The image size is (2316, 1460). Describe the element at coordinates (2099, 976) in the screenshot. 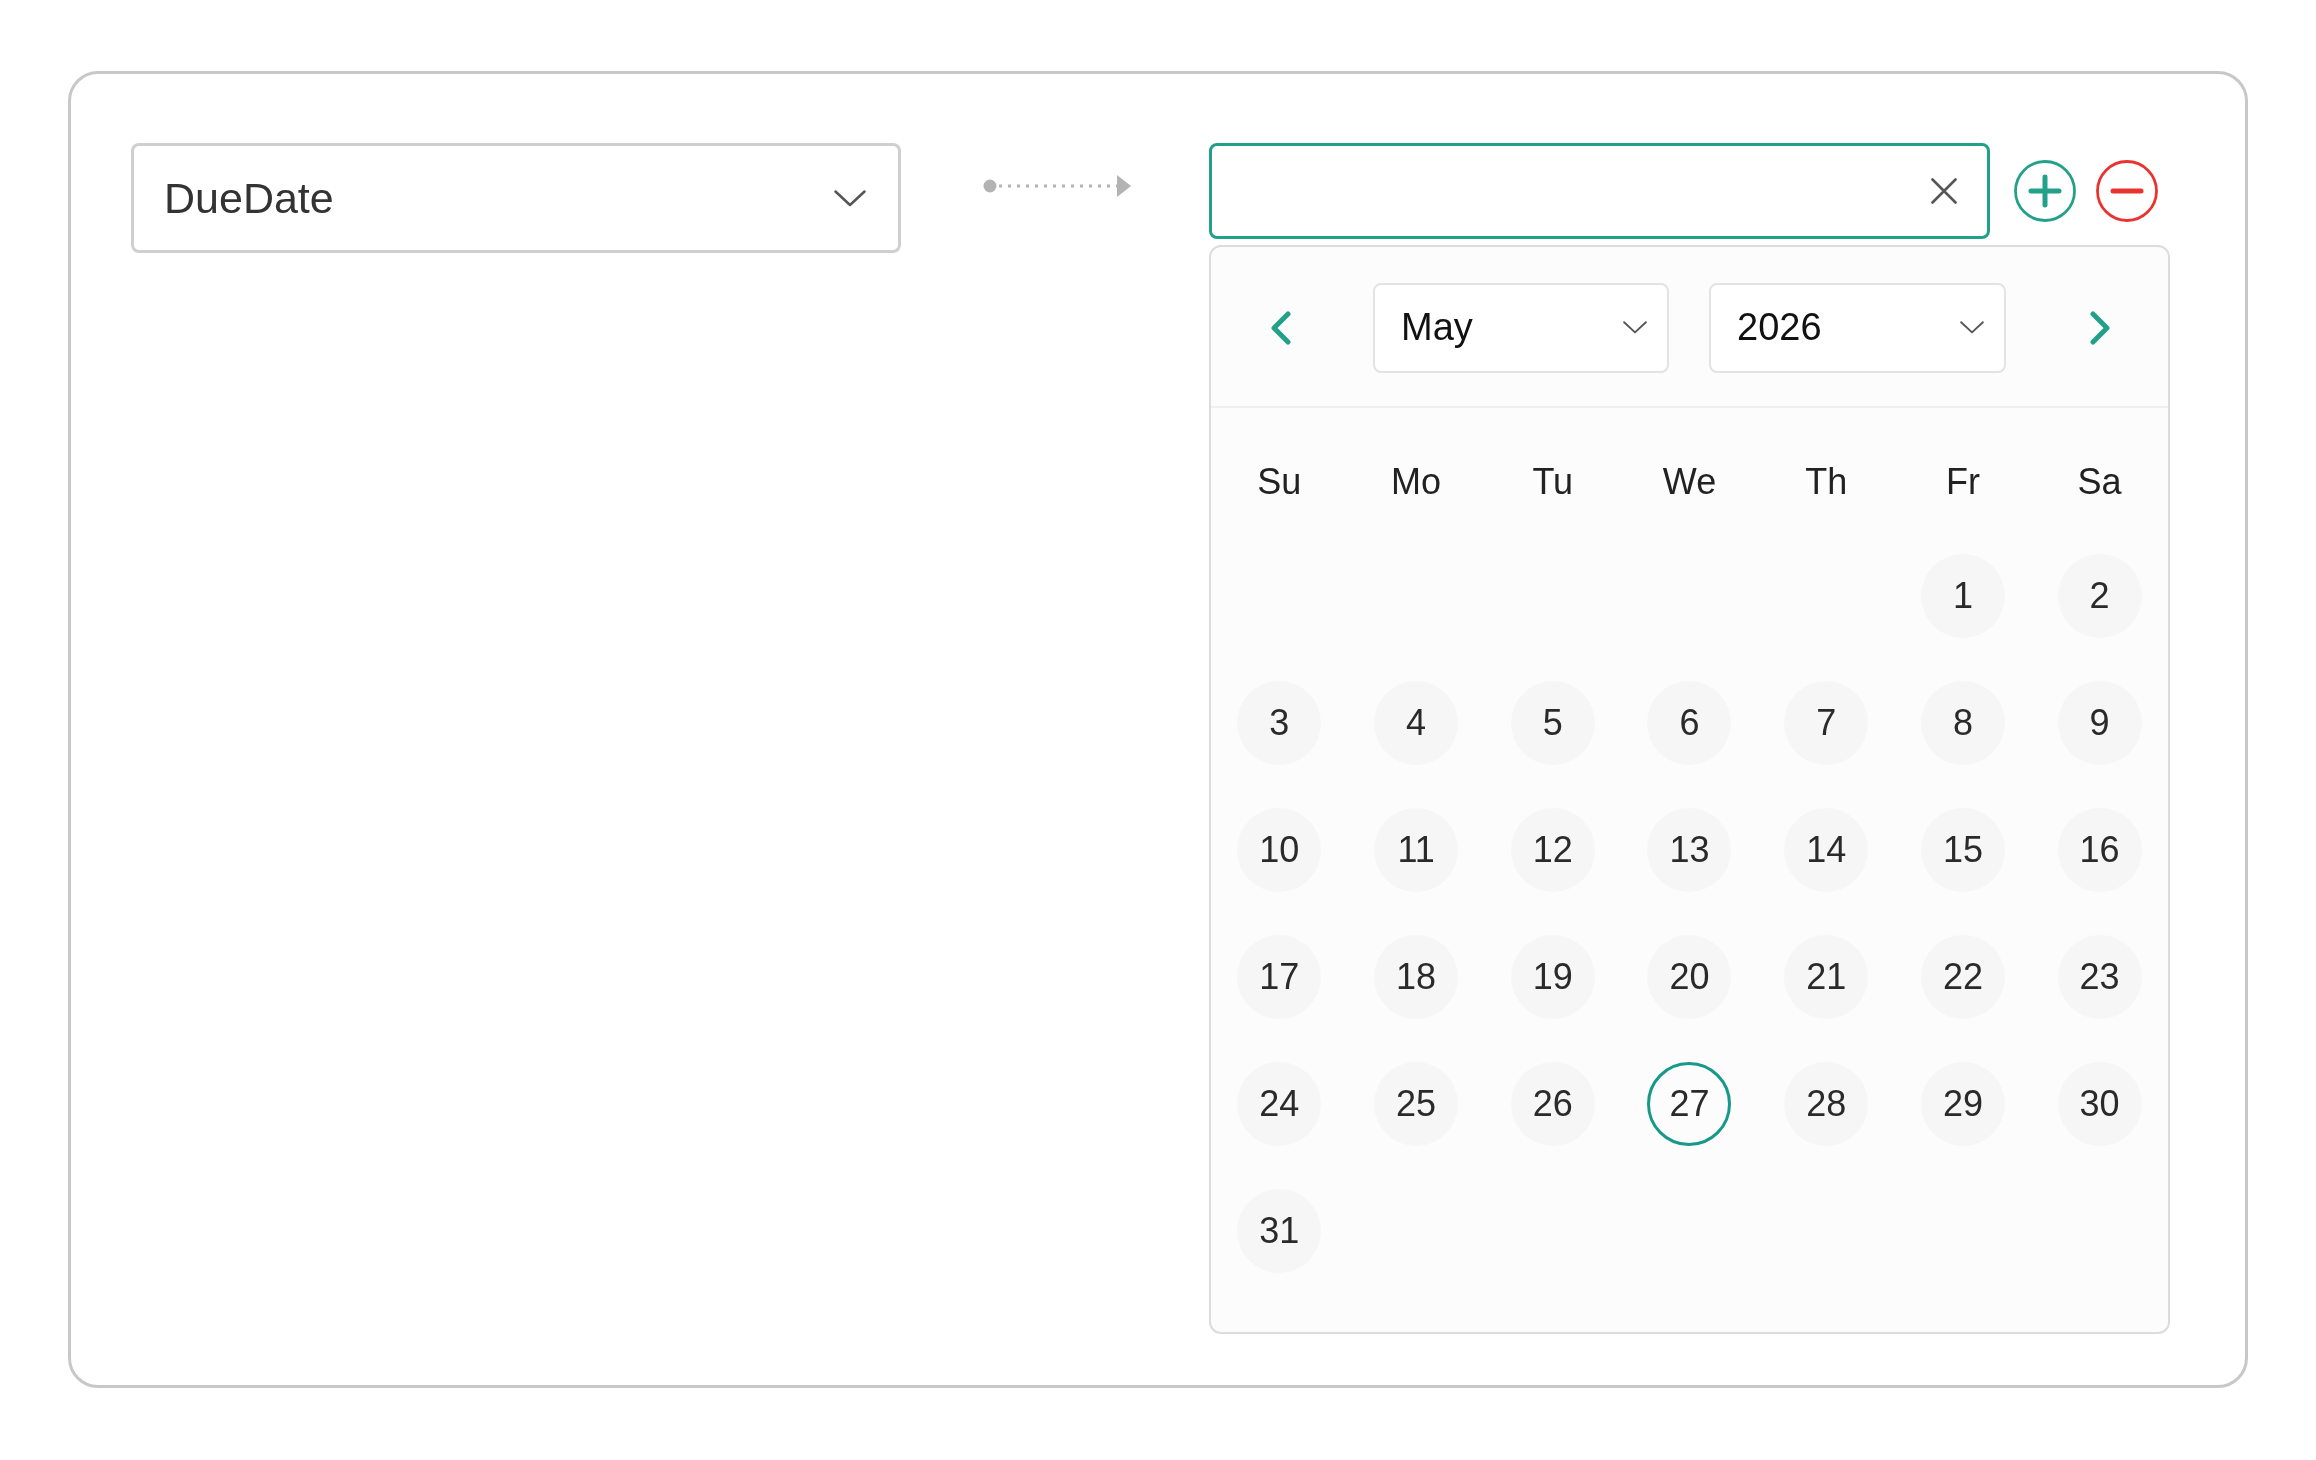

I see `calendar-day: 23` at that location.